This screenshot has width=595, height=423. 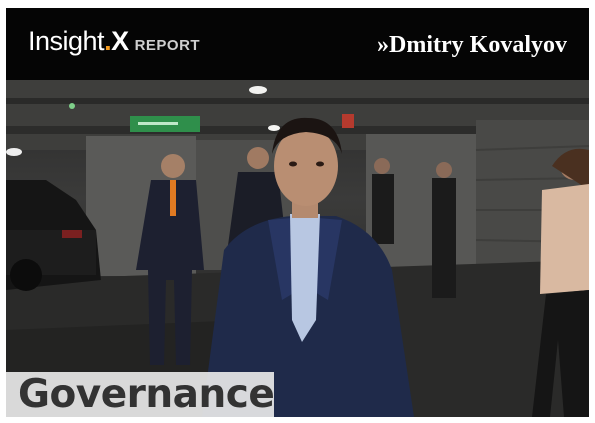 I want to click on caption-box: Governance, so click(x=140, y=394).